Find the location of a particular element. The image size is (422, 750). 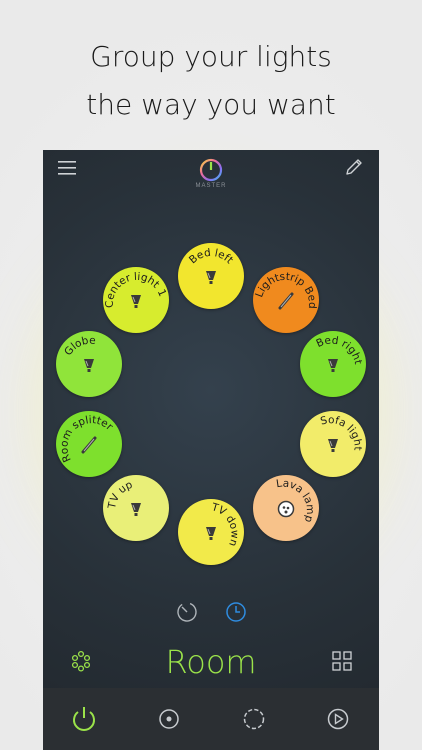

tab-record-icon is located at coordinates (169, 719).